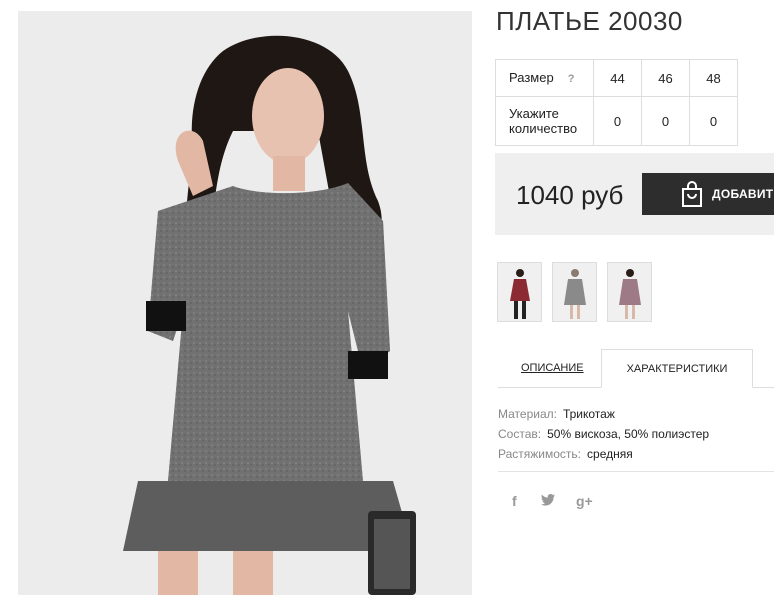 This screenshot has width=774, height=595. What do you see at coordinates (636, 471) in the screenshot?
I see `divider` at bounding box center [636, 471].